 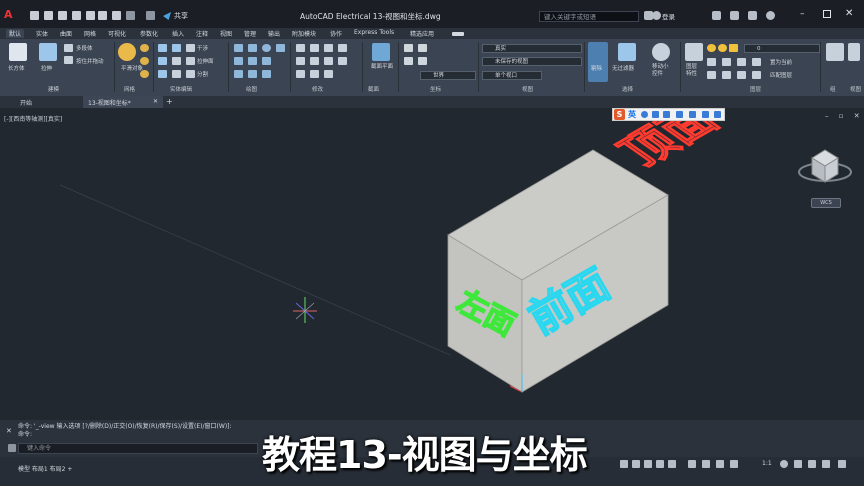 I want to click on layer-lock-icon, so click(x=733, y=48).